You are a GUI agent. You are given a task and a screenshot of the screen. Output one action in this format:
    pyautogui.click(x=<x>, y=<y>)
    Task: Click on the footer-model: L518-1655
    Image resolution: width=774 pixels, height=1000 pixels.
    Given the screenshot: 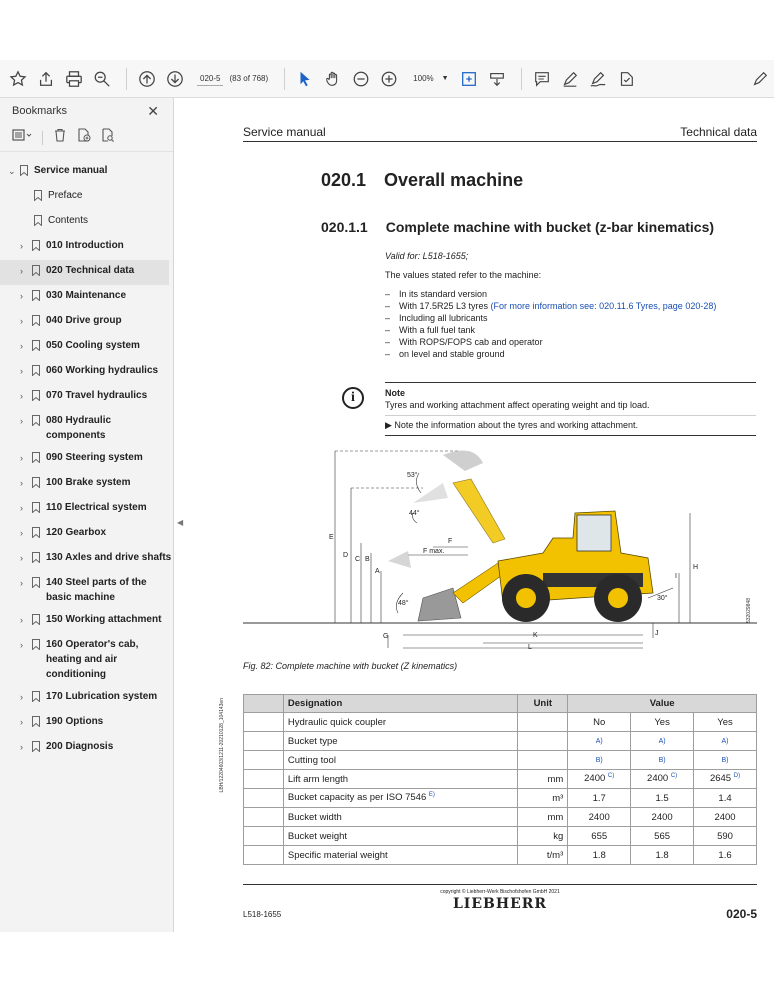 What is the action you would take?
    pyautogui.click(x=262, y=914)
    